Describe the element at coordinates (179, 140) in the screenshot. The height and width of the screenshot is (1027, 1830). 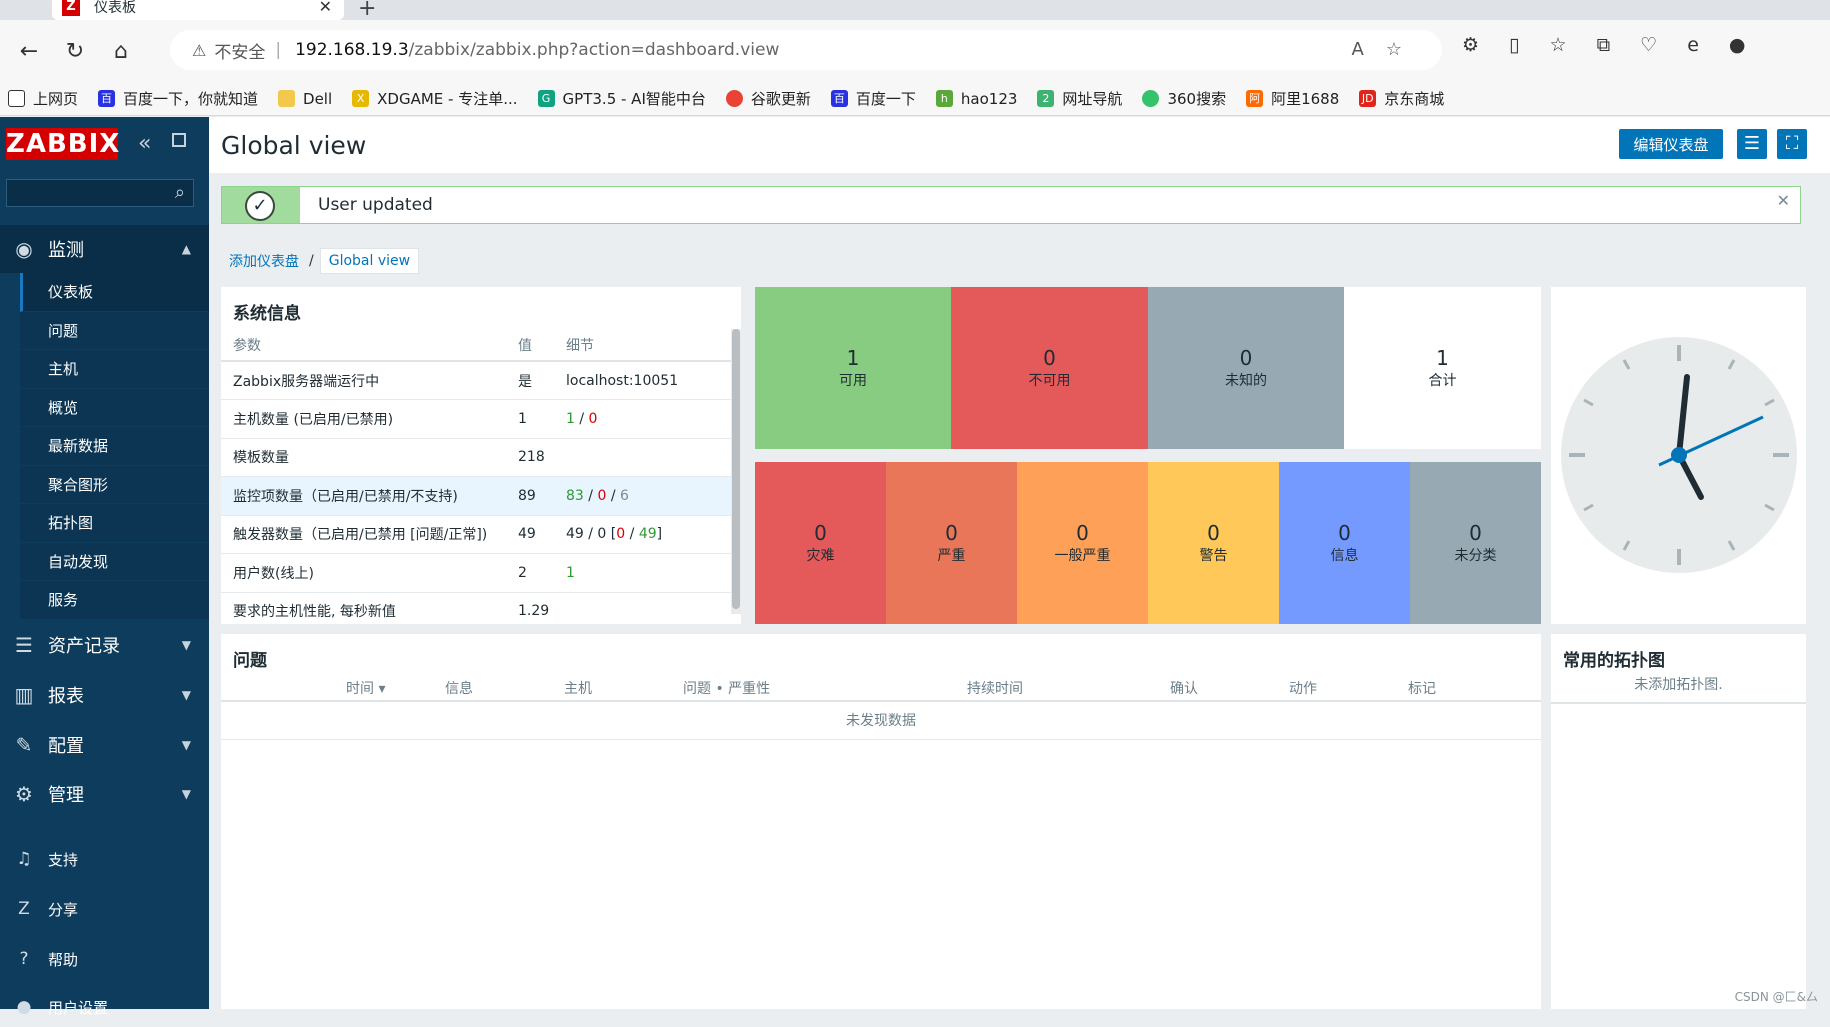
I see `kiosk-mode-icon` at that location.